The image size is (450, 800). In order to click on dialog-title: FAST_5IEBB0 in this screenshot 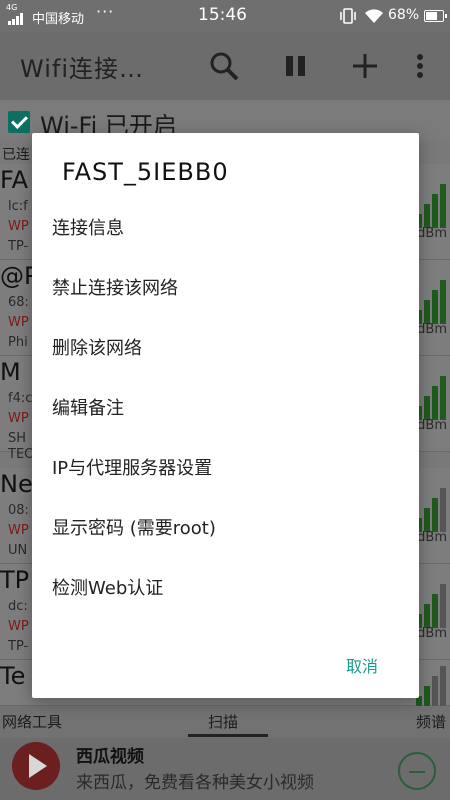, I will do `click(145, 172)`.